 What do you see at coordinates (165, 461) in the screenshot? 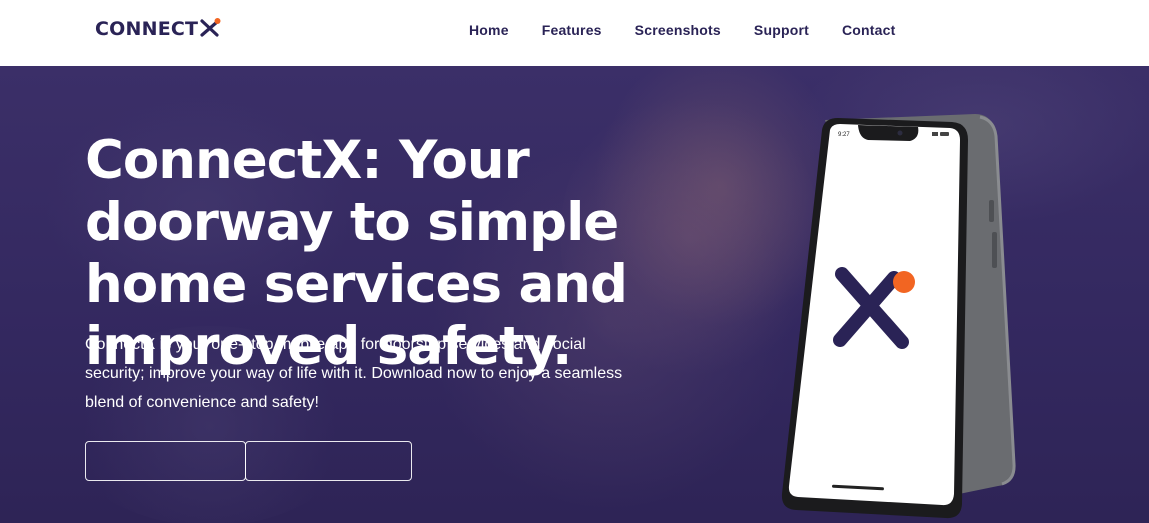
I see `download-button-primary` at bounding box center [165, 461].